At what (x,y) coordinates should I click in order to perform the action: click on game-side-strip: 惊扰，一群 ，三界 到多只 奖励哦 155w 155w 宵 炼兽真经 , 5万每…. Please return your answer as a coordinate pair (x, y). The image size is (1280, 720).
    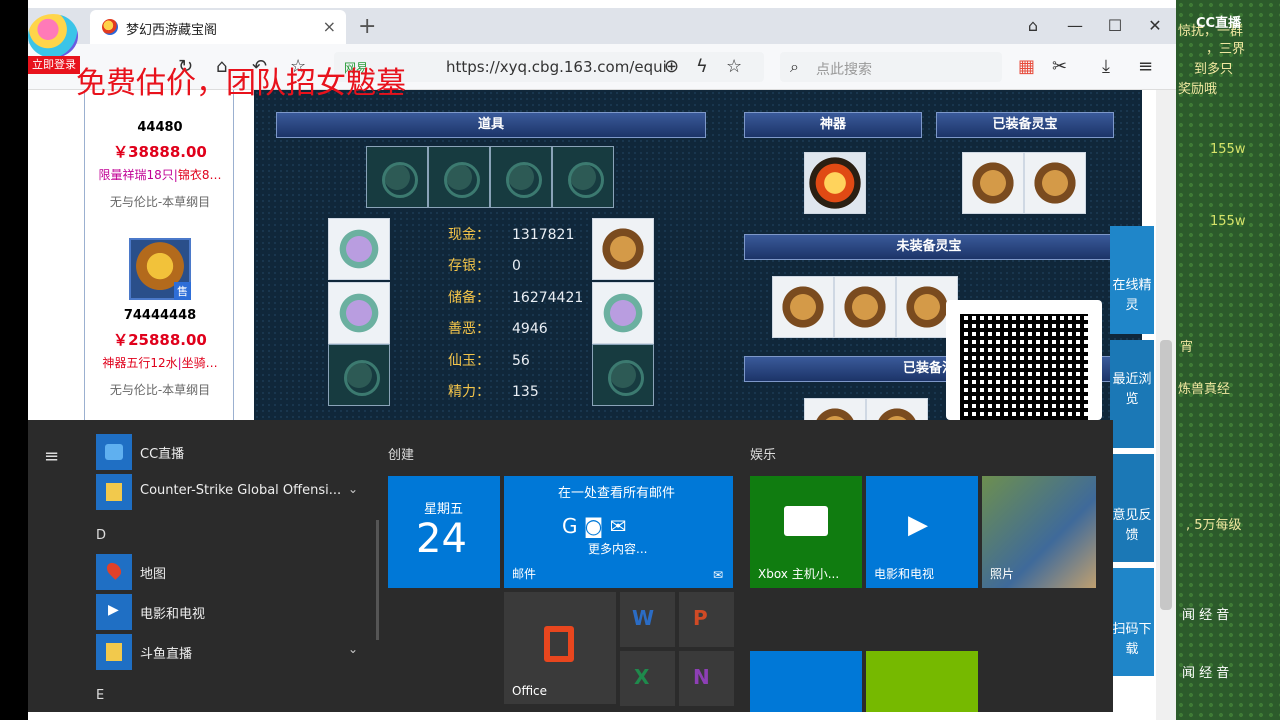
    Looking at the image, I should click on (1228, 360).